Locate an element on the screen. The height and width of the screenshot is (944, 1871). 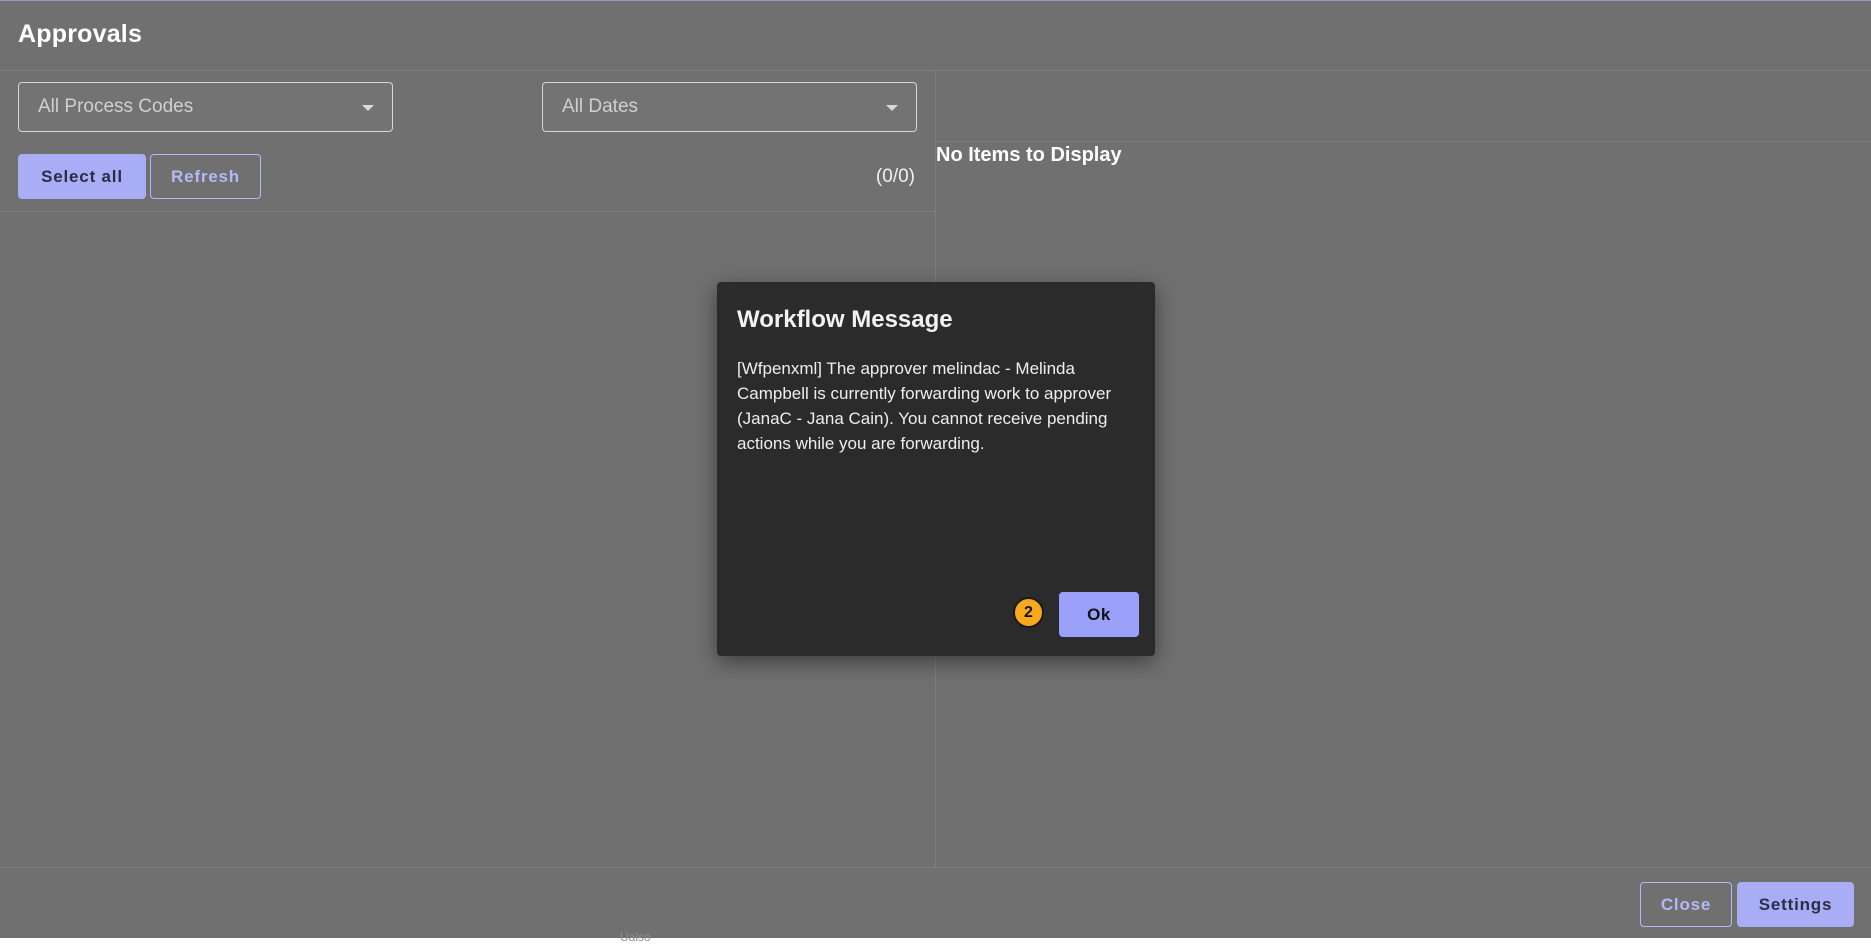
close-button: Close is located at coordinates (1686, 904).